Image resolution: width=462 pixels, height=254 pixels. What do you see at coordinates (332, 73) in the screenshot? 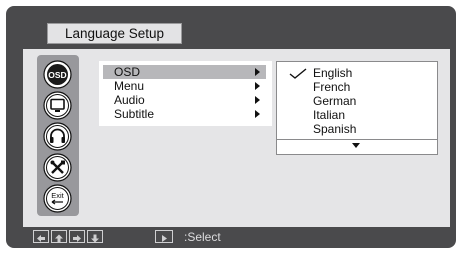
I see `language-option-english: English` at bounding box center [332, 73].